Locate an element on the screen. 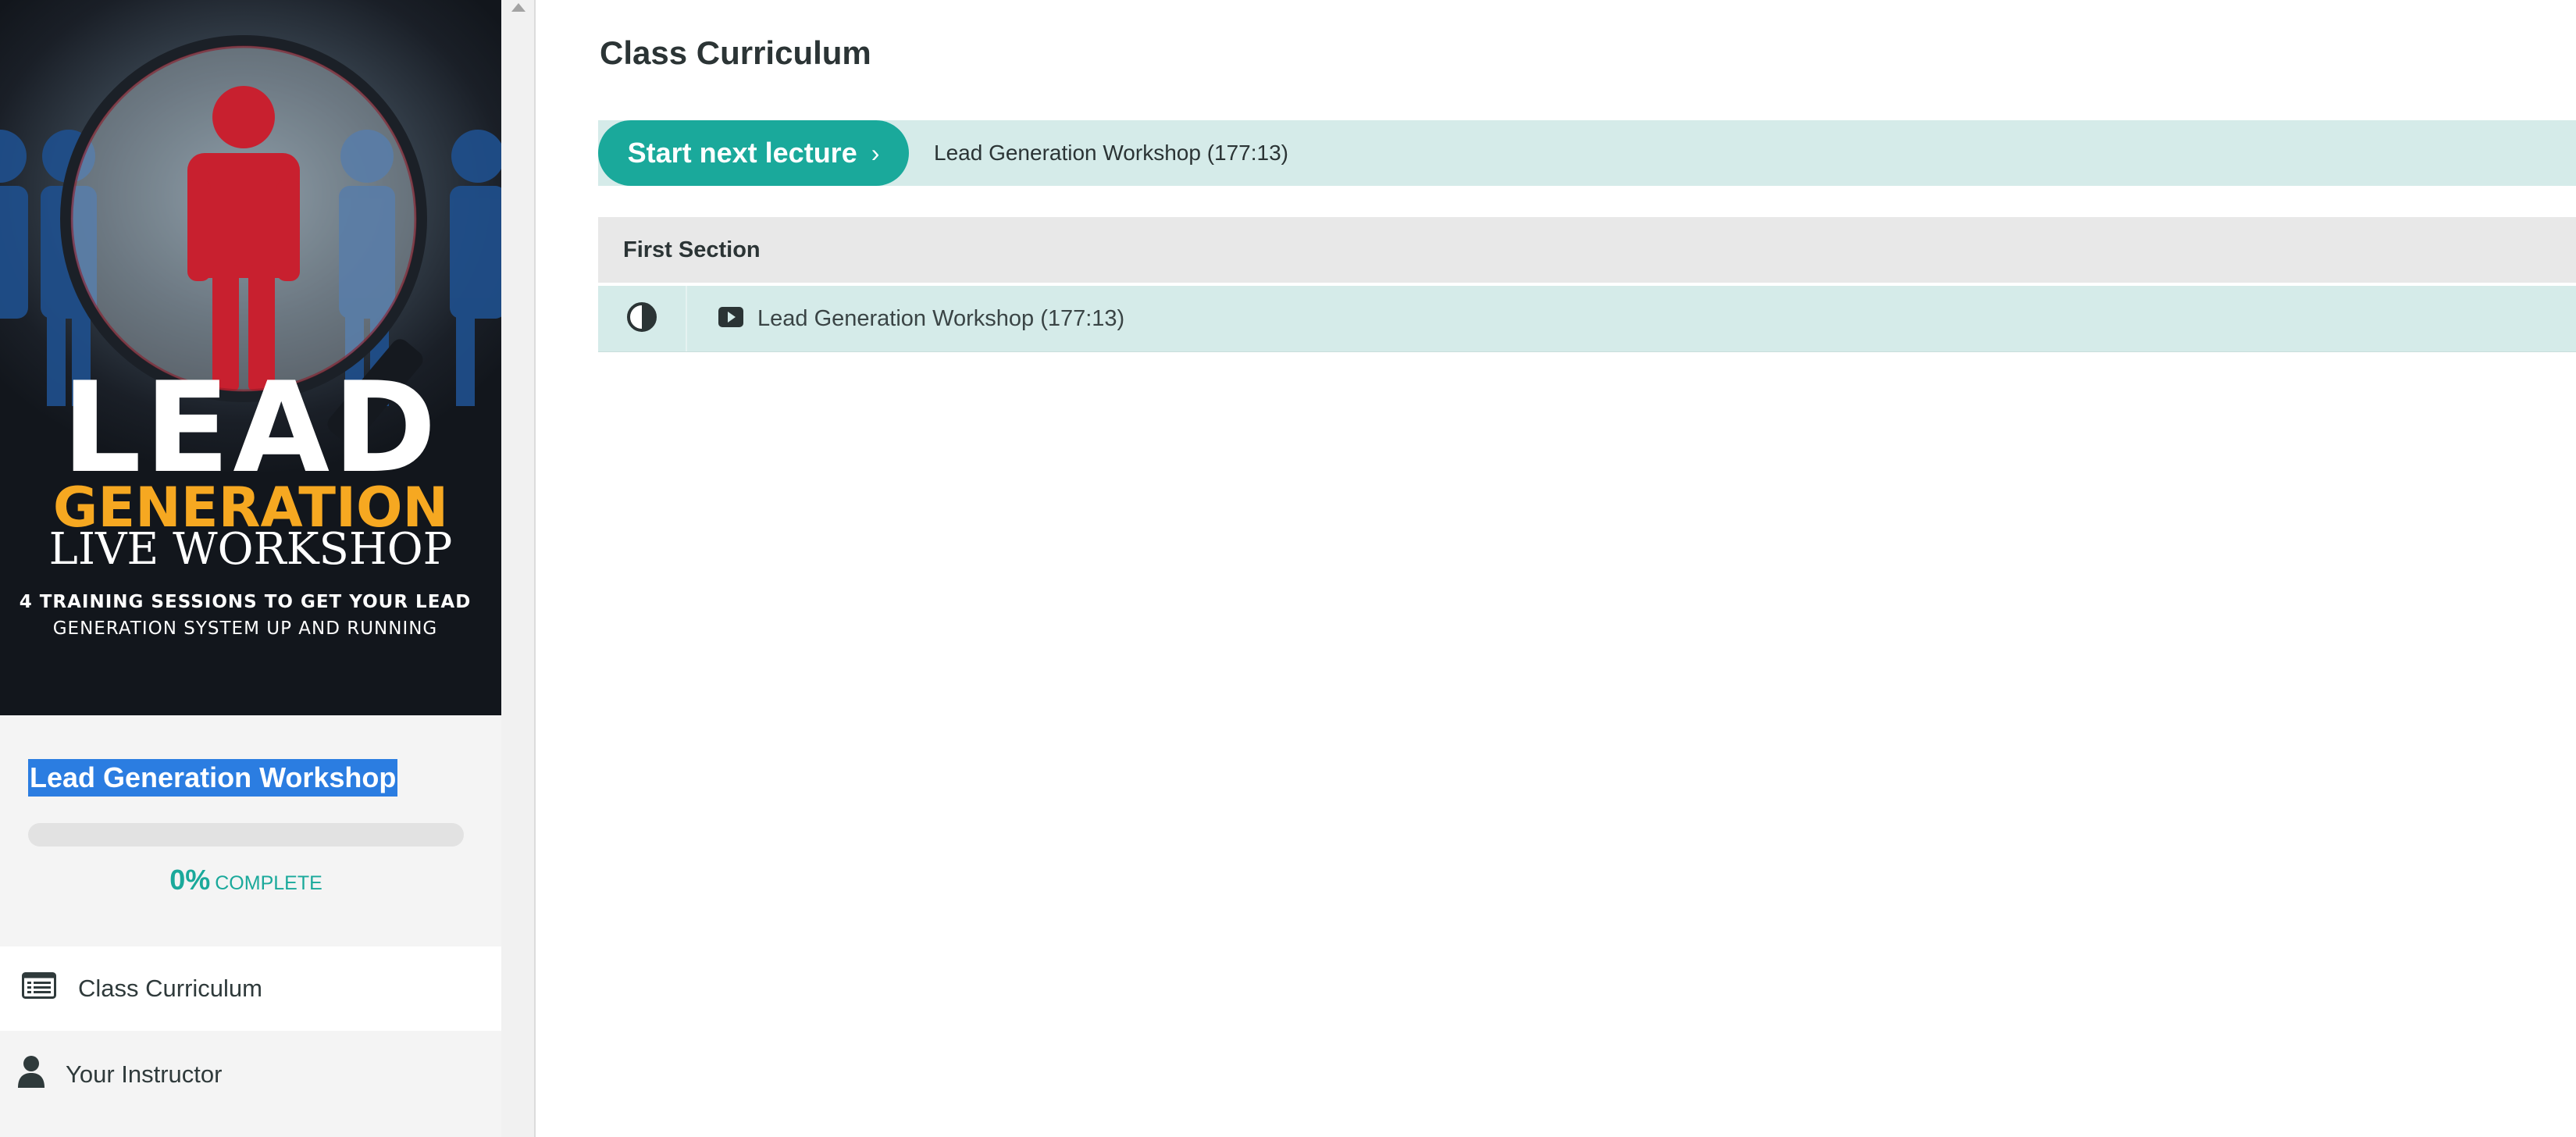 The height and width of the screenshot is (1137, 2576). progress-label: COMPLETE is located at coordinates (268, 883).